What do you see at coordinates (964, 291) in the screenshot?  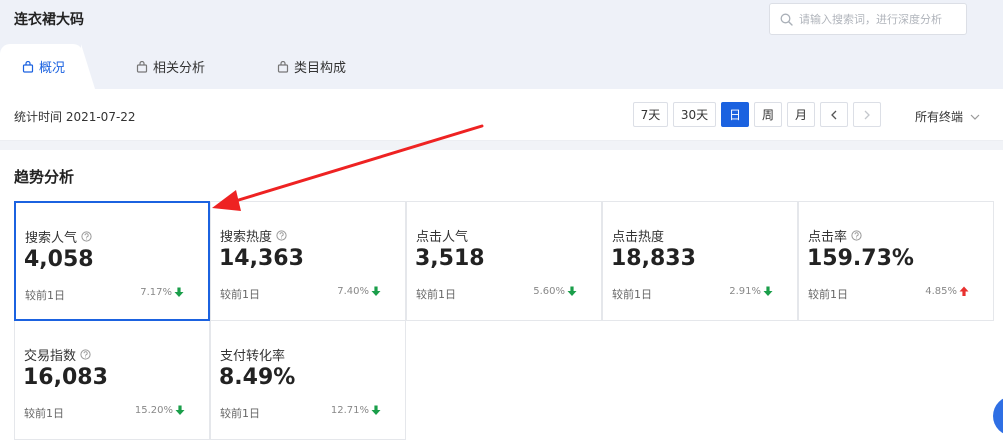 I see `arrow-up-icon` at bounding box center [964, 291].